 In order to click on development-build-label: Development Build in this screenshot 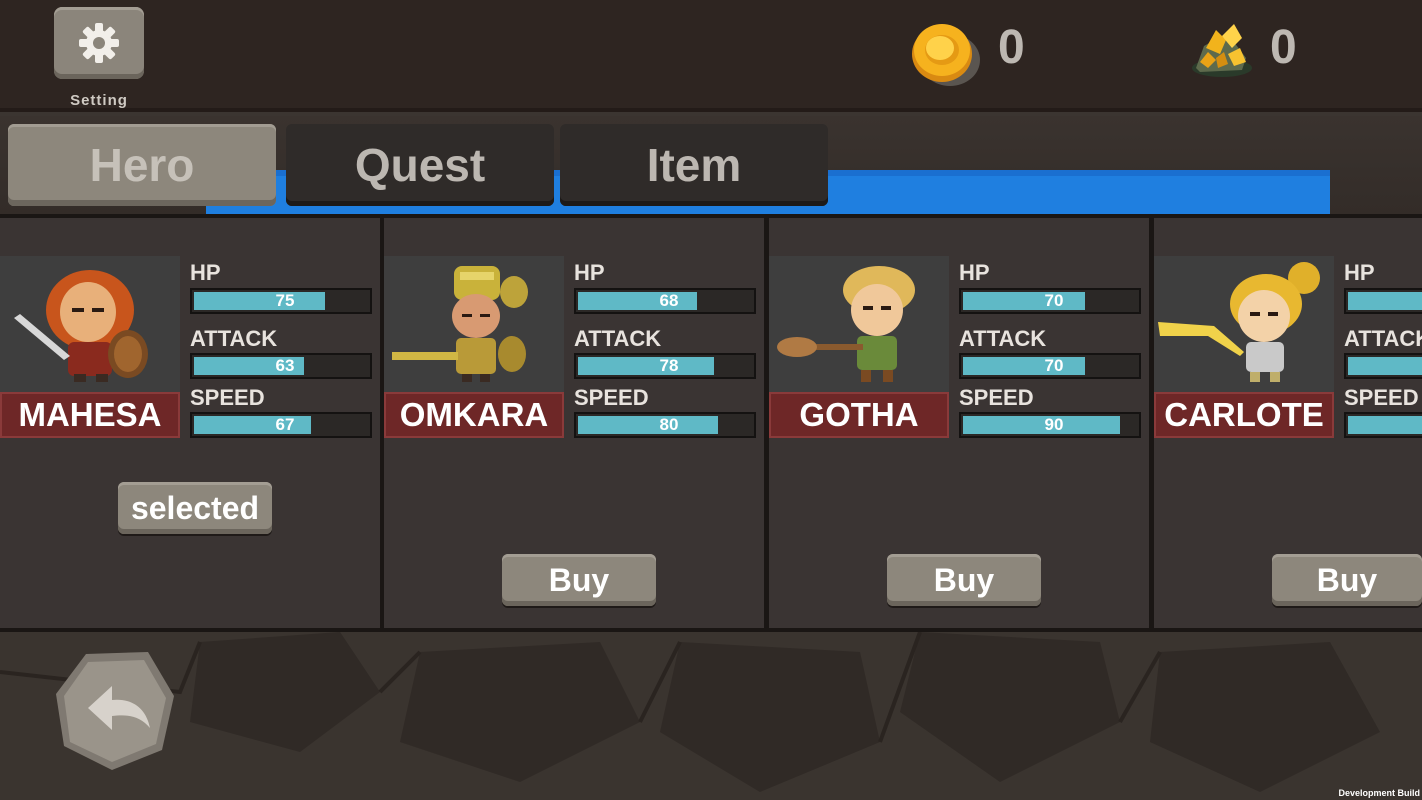, I will do `click(1379, 793)`.